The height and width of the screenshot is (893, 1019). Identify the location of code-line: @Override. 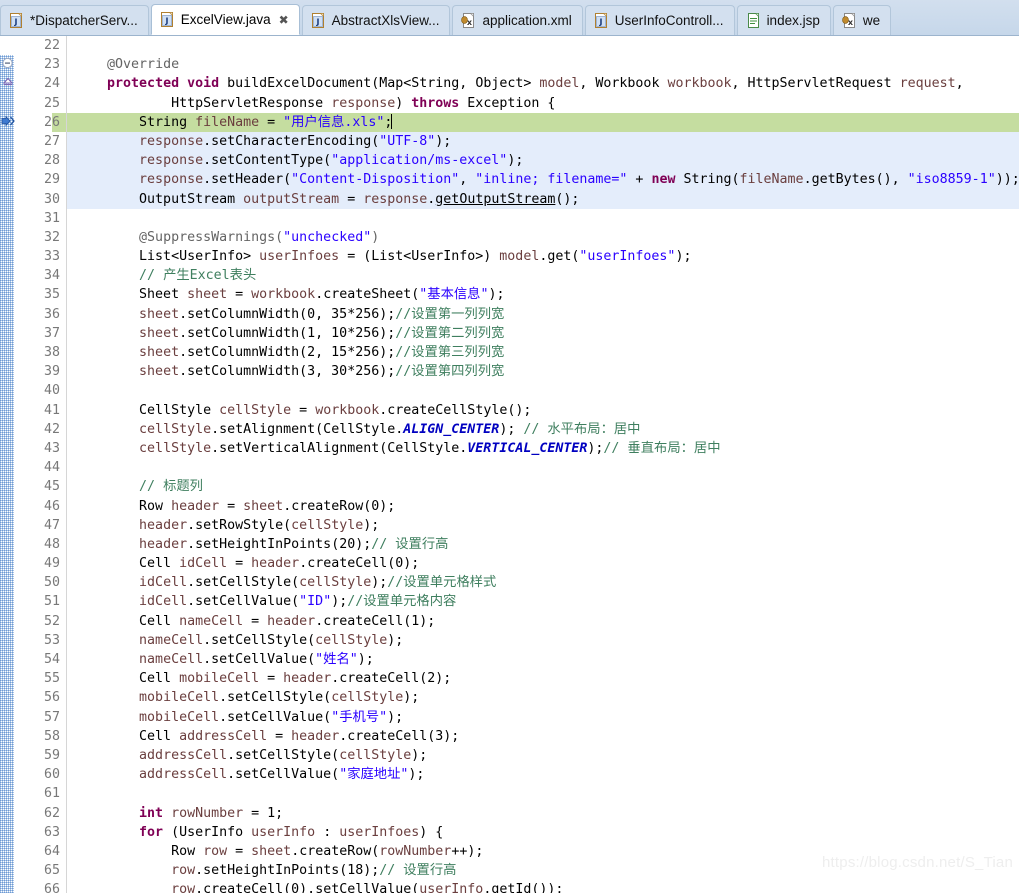
(543, 64).